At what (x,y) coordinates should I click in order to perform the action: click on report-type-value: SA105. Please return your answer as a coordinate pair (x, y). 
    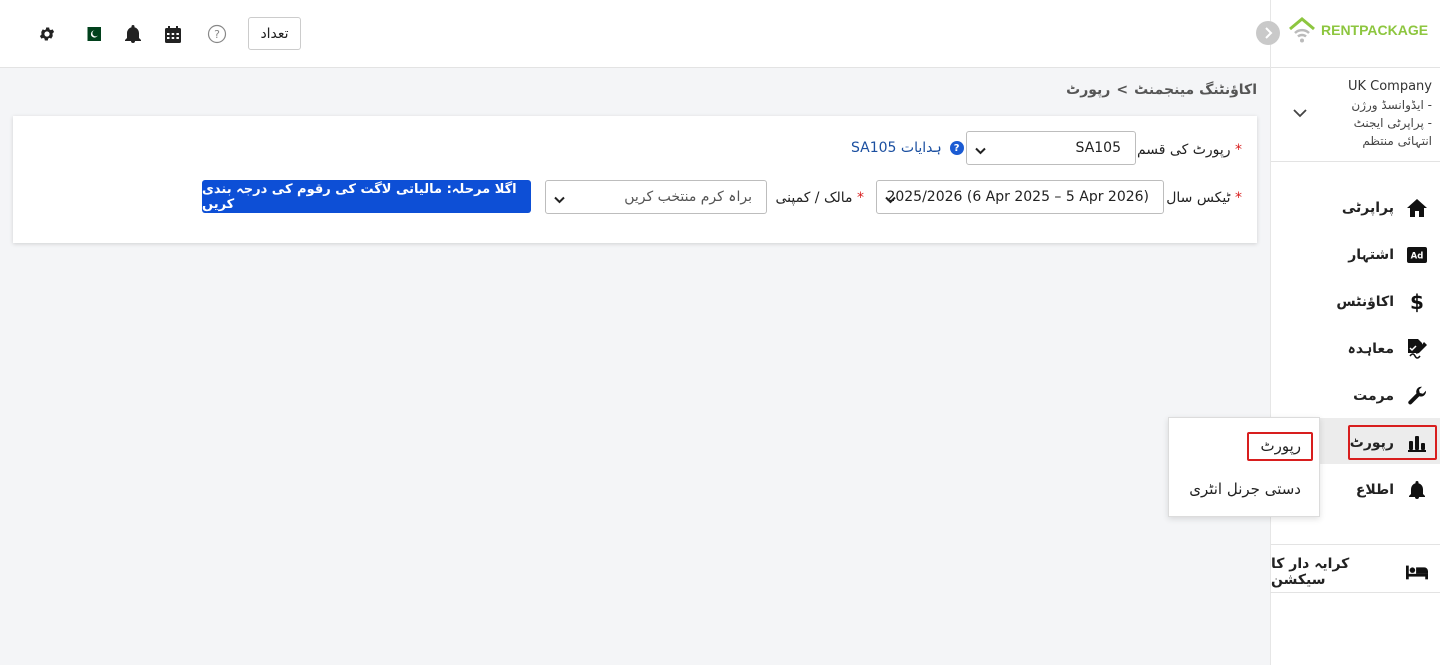
    Looking at the image, I should click on (1098, 148).